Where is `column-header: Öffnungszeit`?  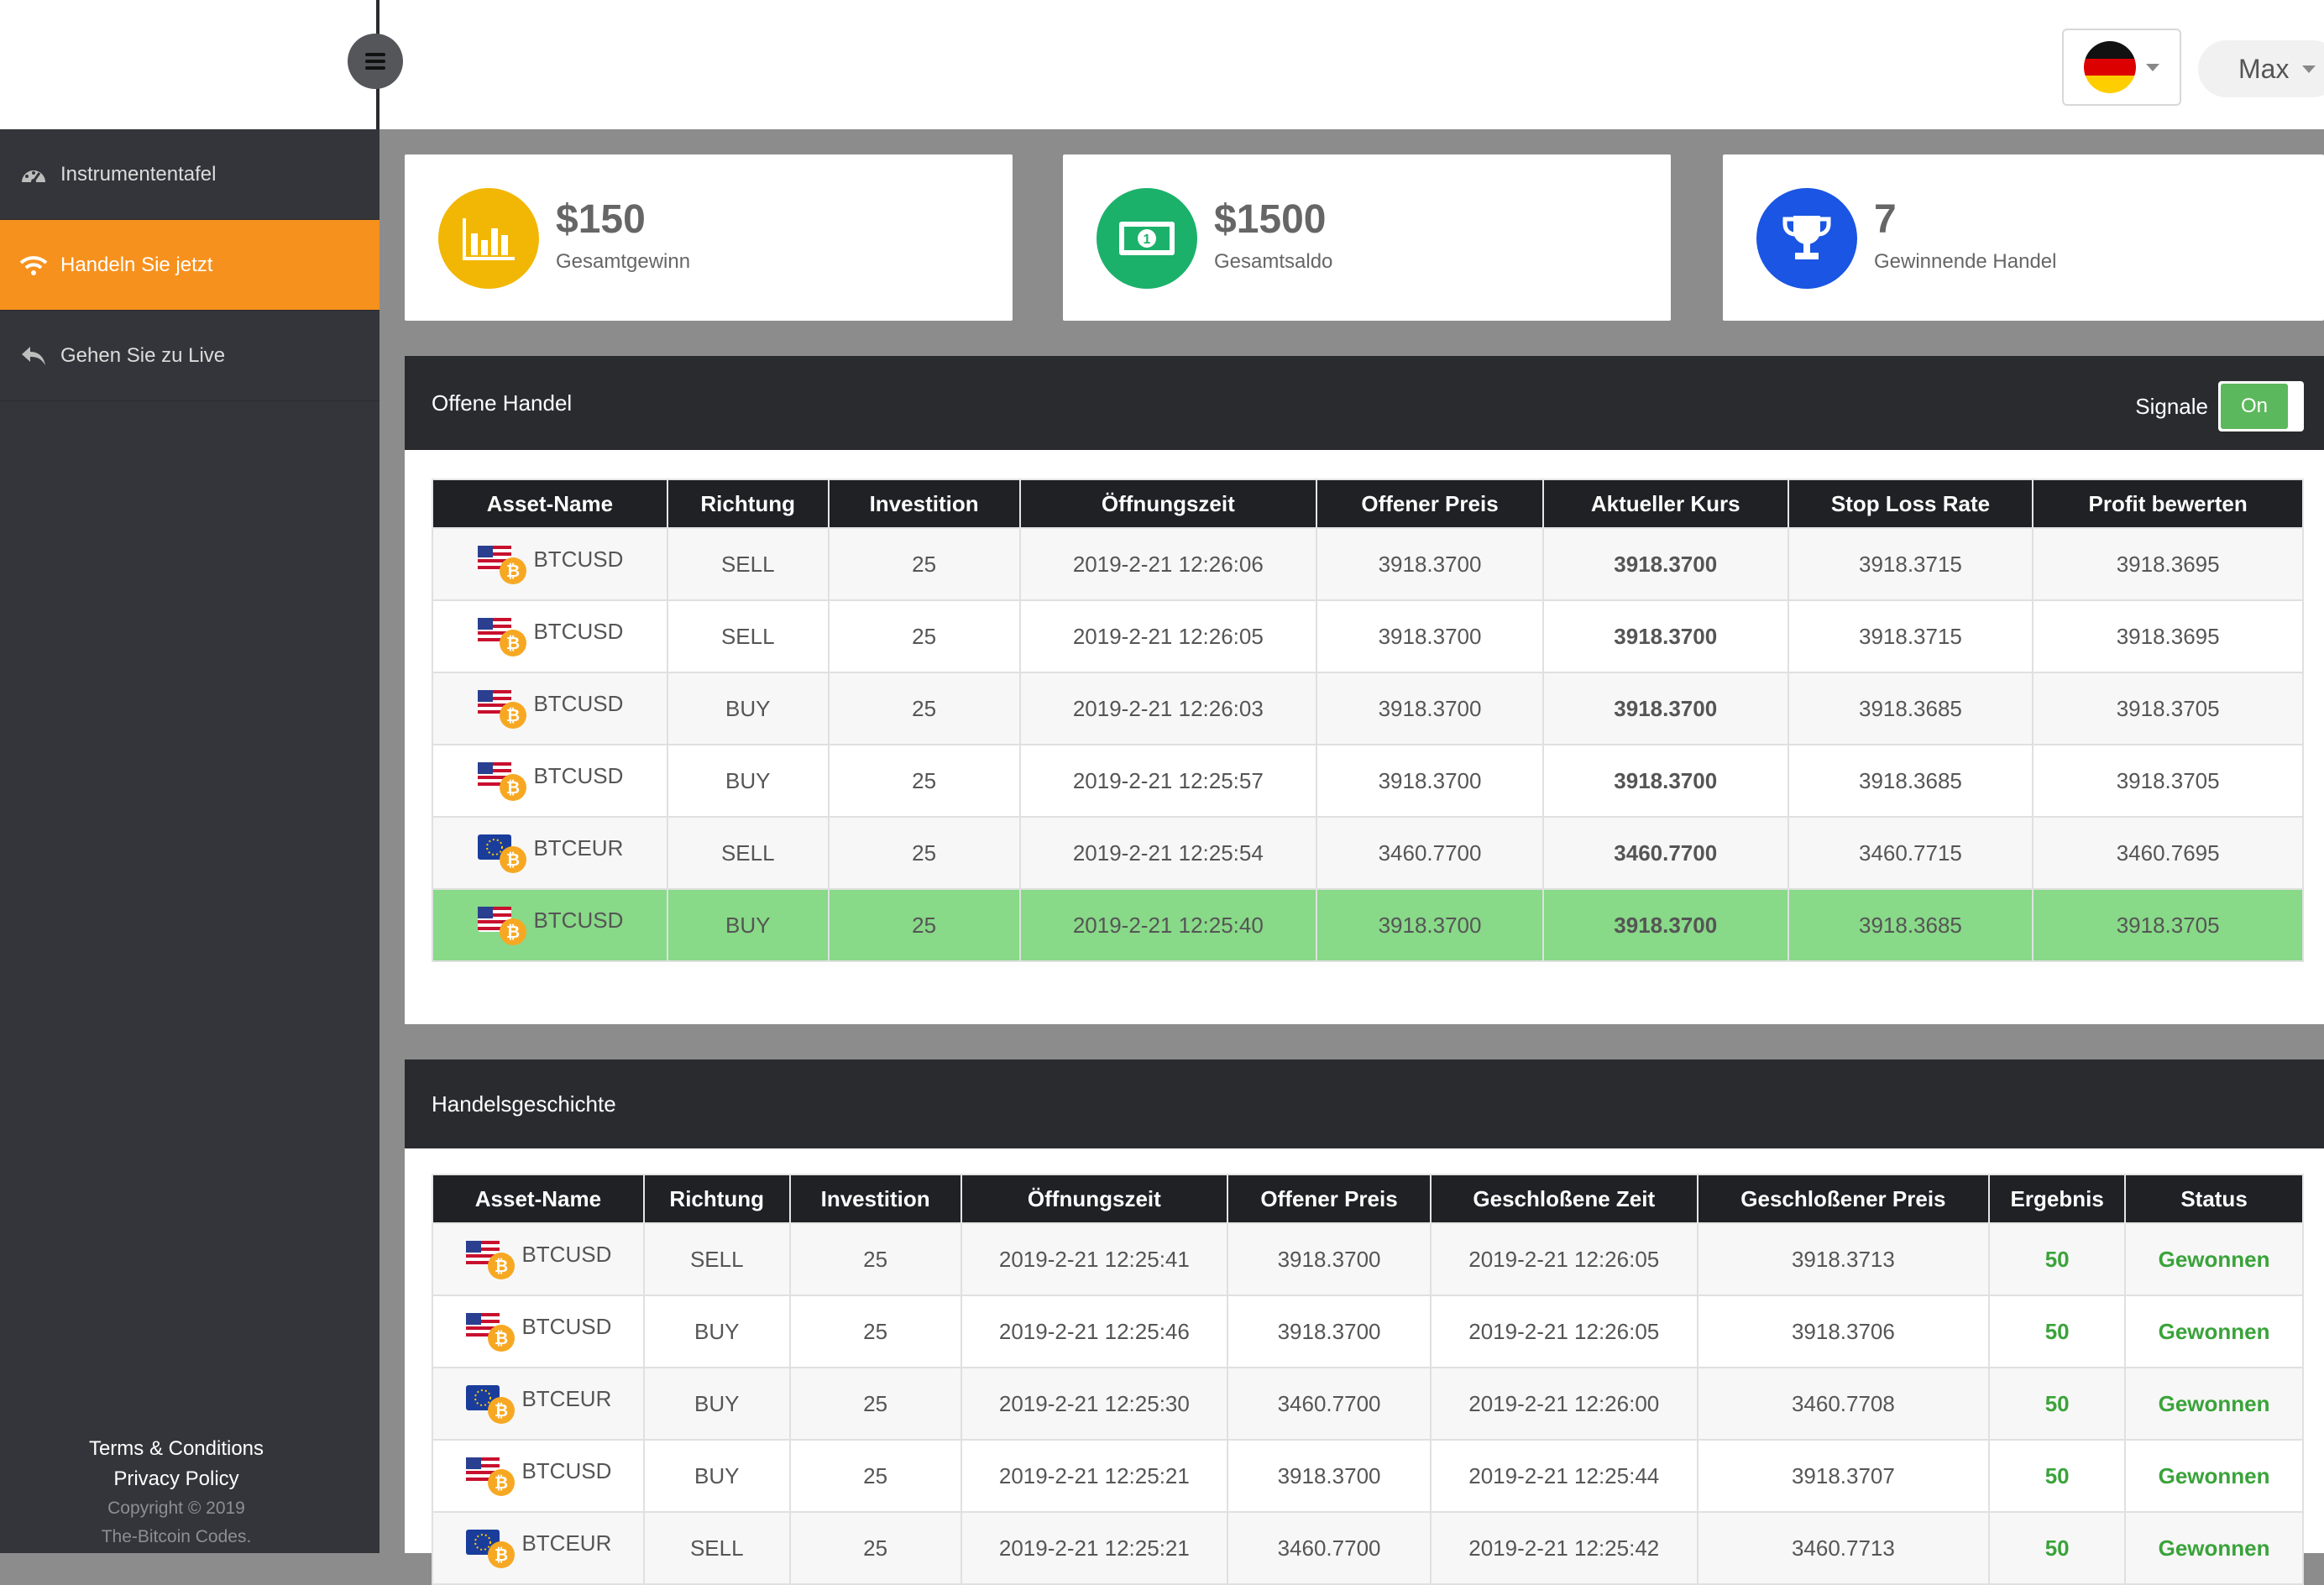
column-header: Öffnungszeit is located at coordinates (1095, 1199).